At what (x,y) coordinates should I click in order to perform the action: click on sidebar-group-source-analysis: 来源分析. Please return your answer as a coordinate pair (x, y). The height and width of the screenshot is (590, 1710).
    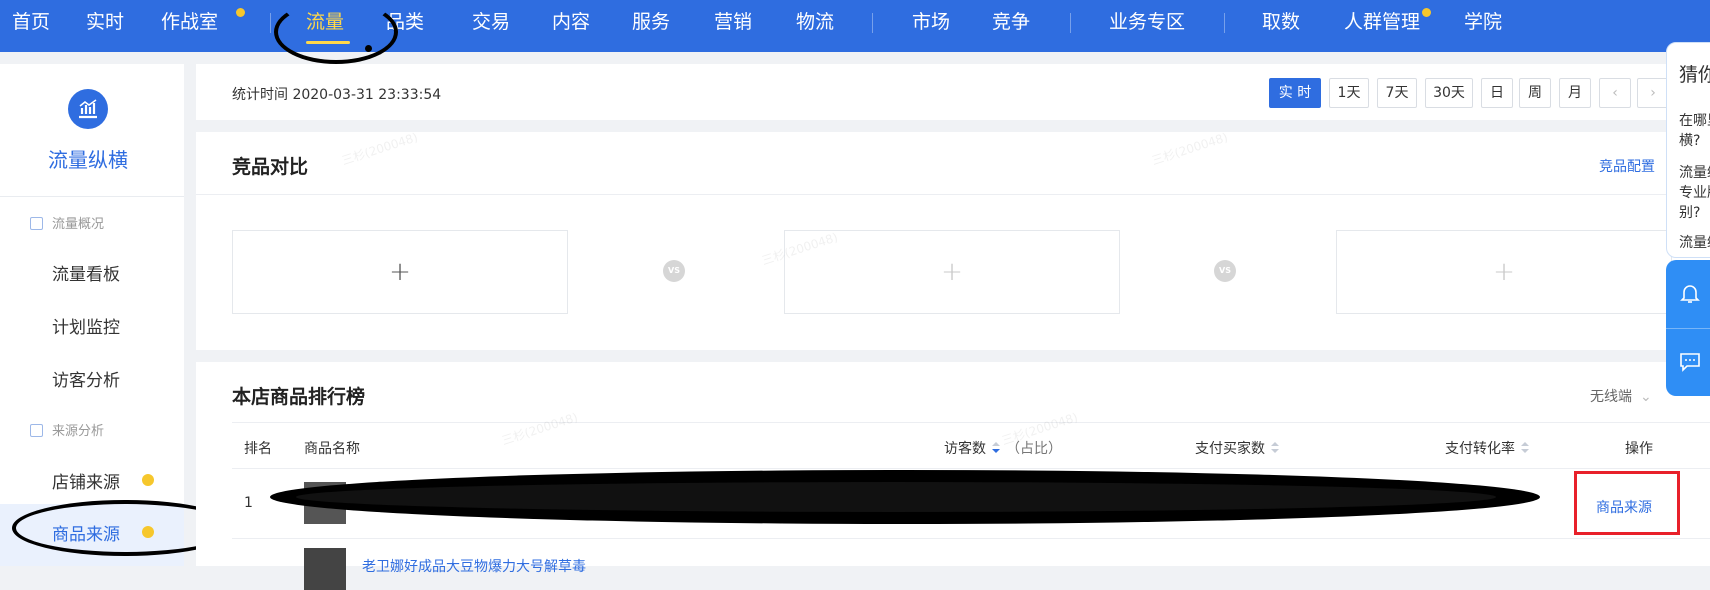
    Looking at the image, I should click on (67, 429).